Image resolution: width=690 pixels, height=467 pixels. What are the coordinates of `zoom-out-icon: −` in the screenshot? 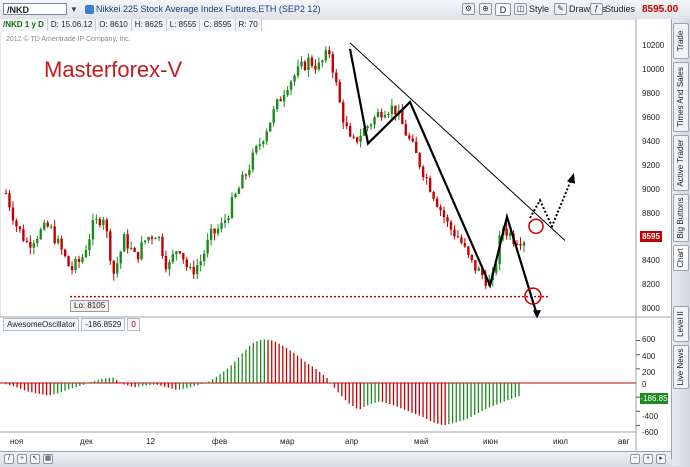 It's located at (635, 459).